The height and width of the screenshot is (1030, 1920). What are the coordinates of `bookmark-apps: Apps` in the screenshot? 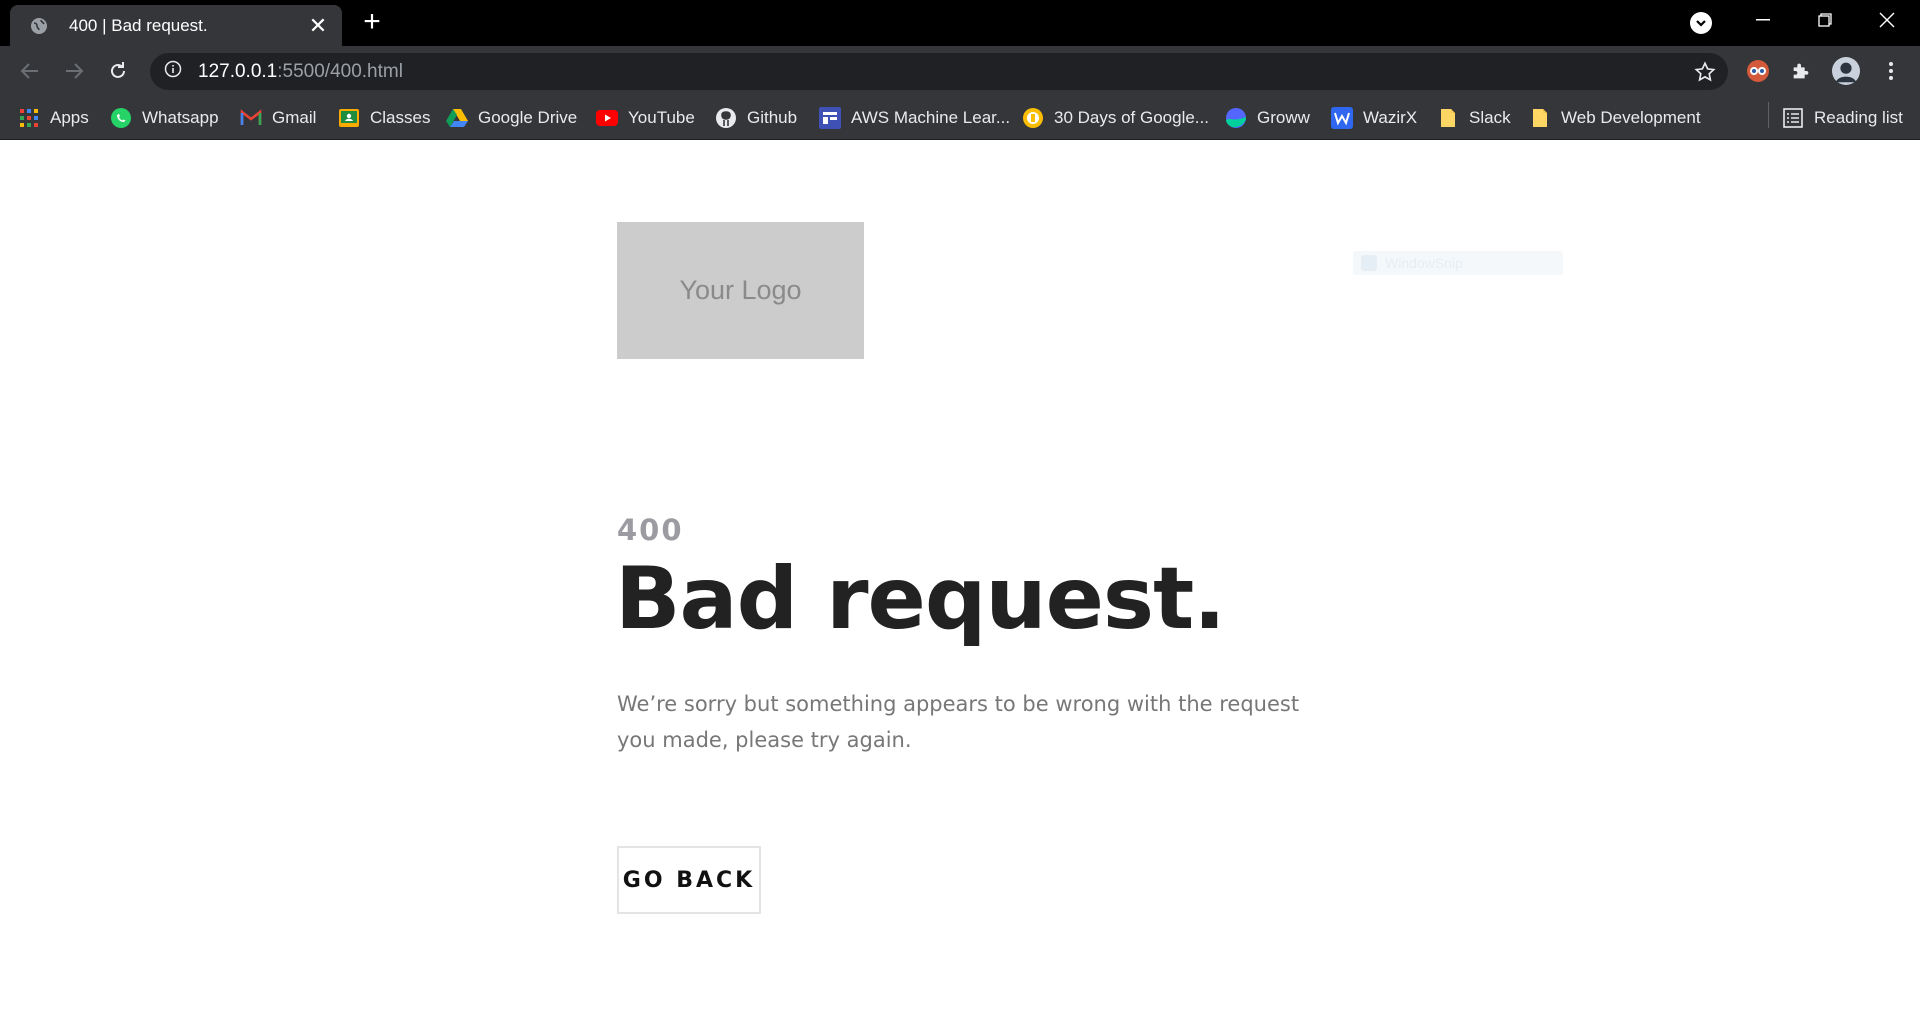 It's located at (53, 118).